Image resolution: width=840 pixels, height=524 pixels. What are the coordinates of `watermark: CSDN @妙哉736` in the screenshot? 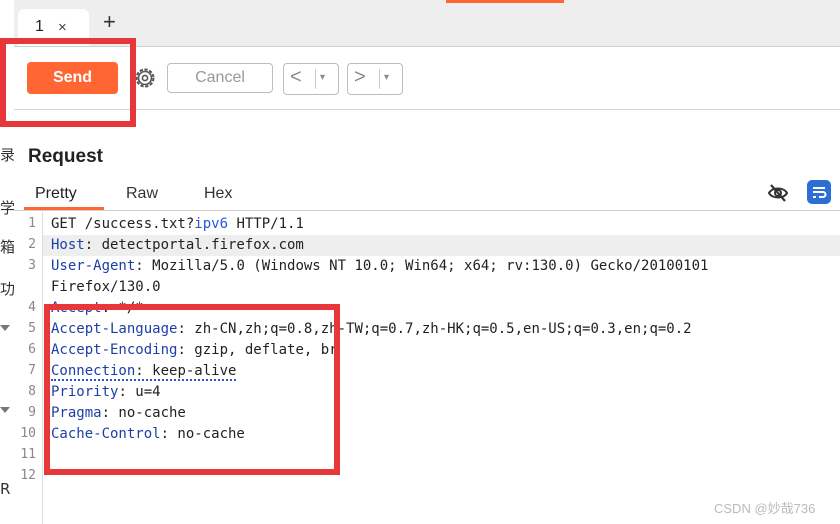 It's located at (765, 508).